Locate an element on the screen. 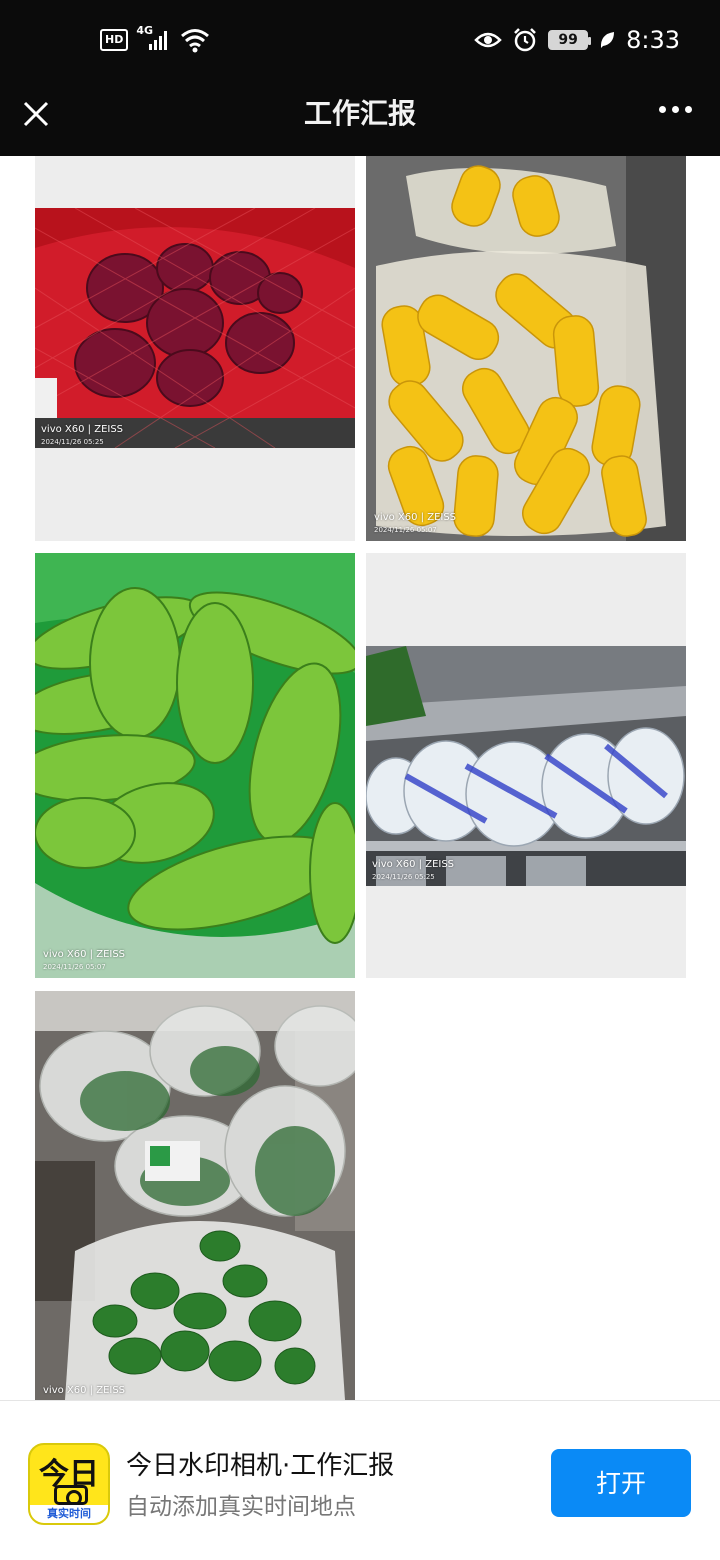 Image resolution: width=720 pixels, height=1560 pixels. status-bar: HD 4G 99 8:33 is located at coordinates (360, 42).